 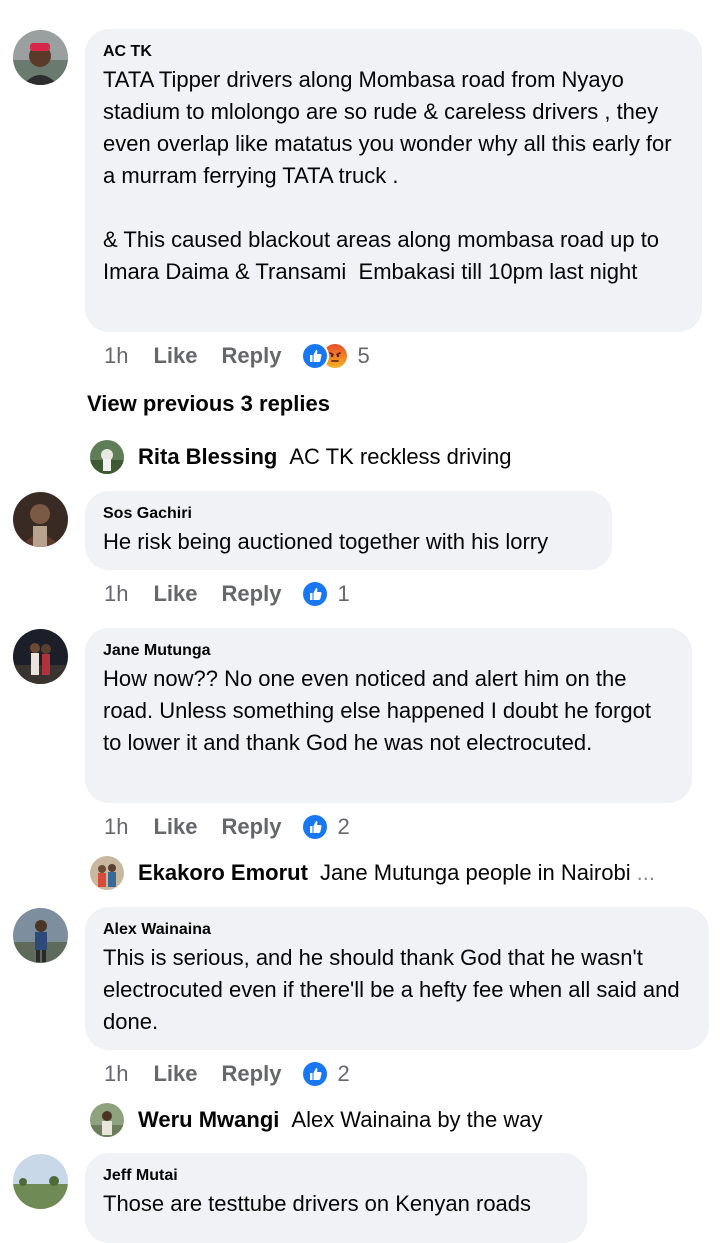 I want to click on view-previous-replies-link: View previous 3 replies, so click(x=208, y=404).